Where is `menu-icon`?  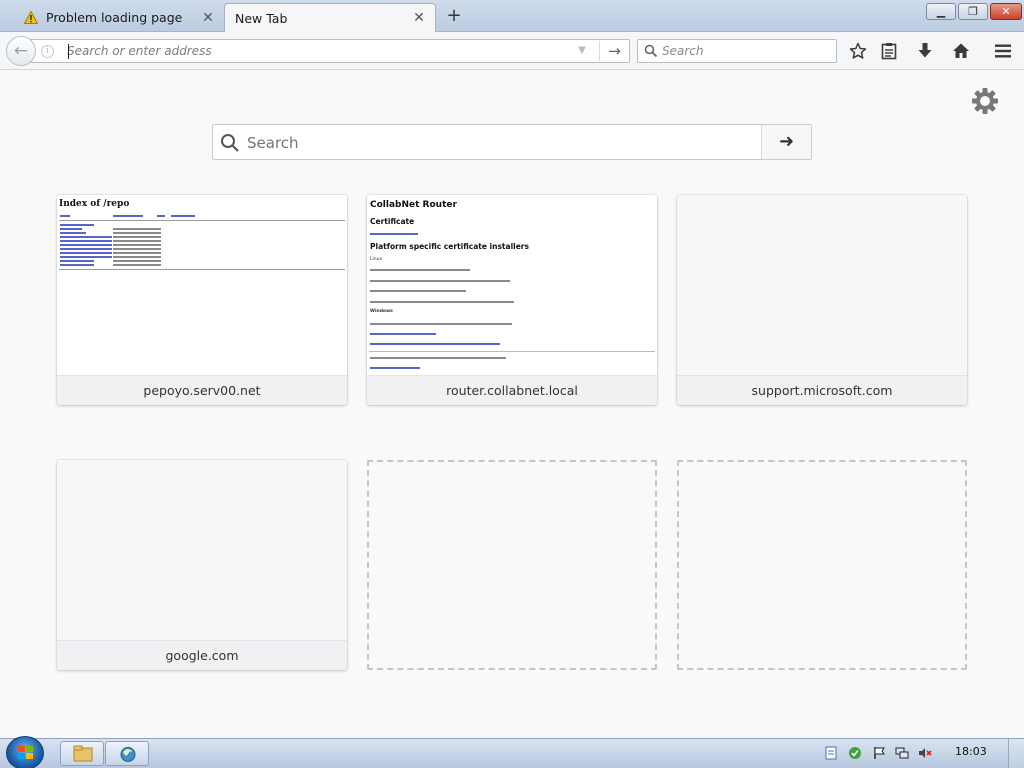 menu-icon is located at coordinates (1003, 51).